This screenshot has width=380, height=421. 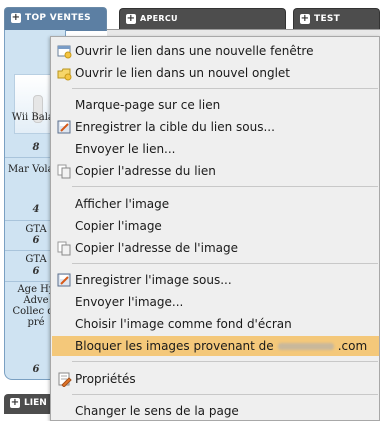 What do you see at coordinates (215, 379) in the screenshot?
I see `menu-item-properties: Propriétés` at bounding box center [215, 379].